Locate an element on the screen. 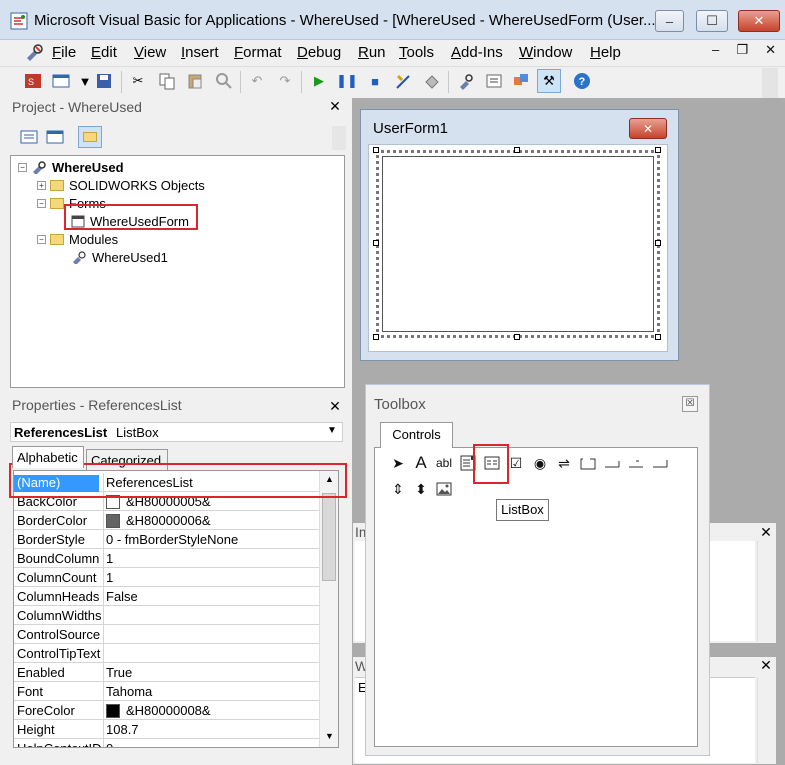 Image resolution: width=785 pixels, height=765 pixels. property-row: ColumnCount 1 is located at coordinates (166, 577).